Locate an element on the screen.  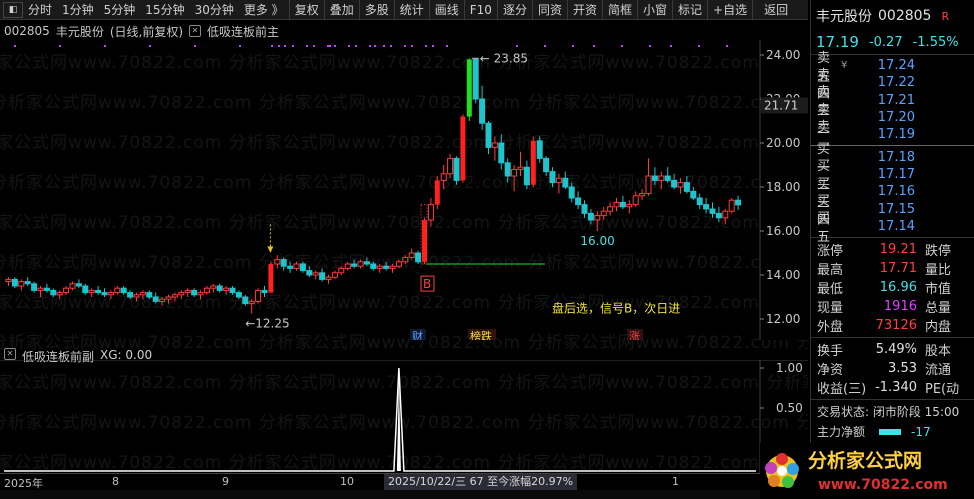
tb-1min: 1分钟 is located at coordinates (78, 10).